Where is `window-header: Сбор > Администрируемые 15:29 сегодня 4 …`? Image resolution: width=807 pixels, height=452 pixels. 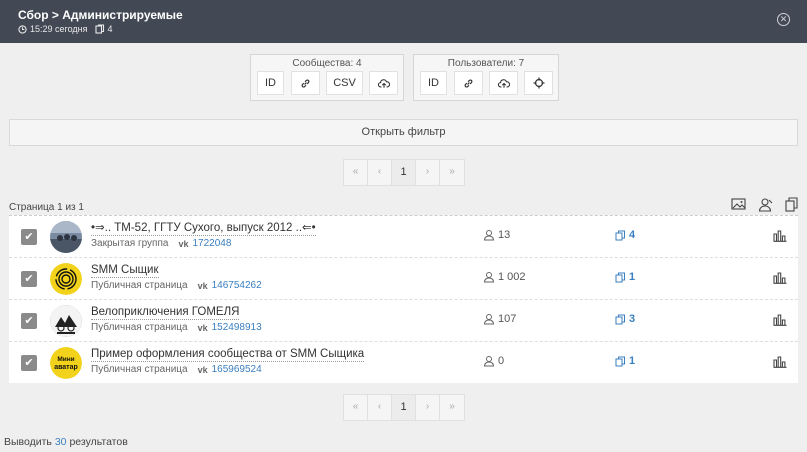 window-header: Сбор > Администрируемые 15:29 сегодня 4 … is located at coordinates (403, 21).